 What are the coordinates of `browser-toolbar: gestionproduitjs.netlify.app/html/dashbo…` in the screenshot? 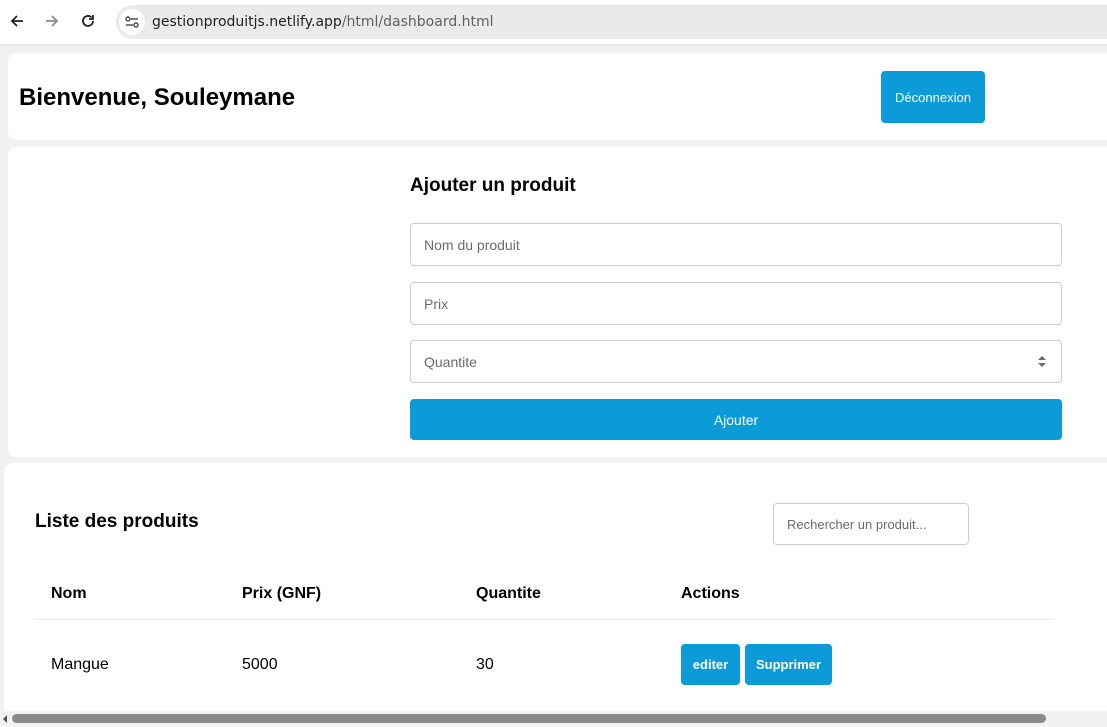 It's located at (553, 22).